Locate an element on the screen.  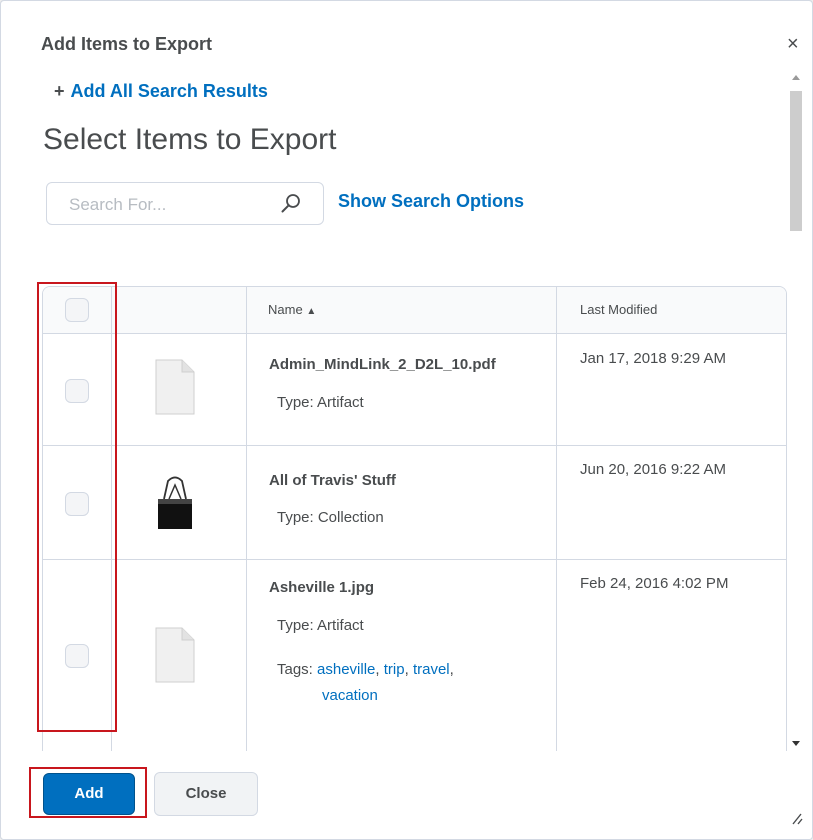
show-search-options-link: Show Search Options is located at coordinates (431, 201).